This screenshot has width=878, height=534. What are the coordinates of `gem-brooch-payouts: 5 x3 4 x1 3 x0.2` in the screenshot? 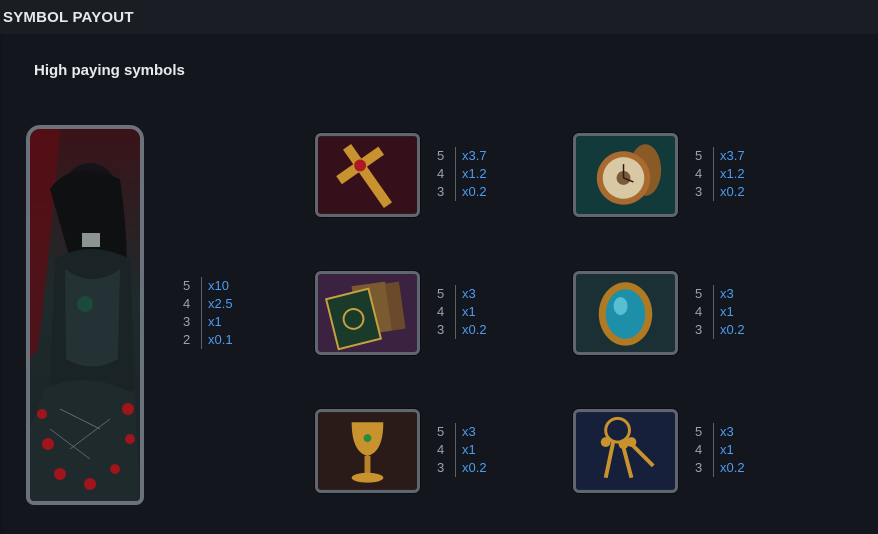 It's located at (720, 312).